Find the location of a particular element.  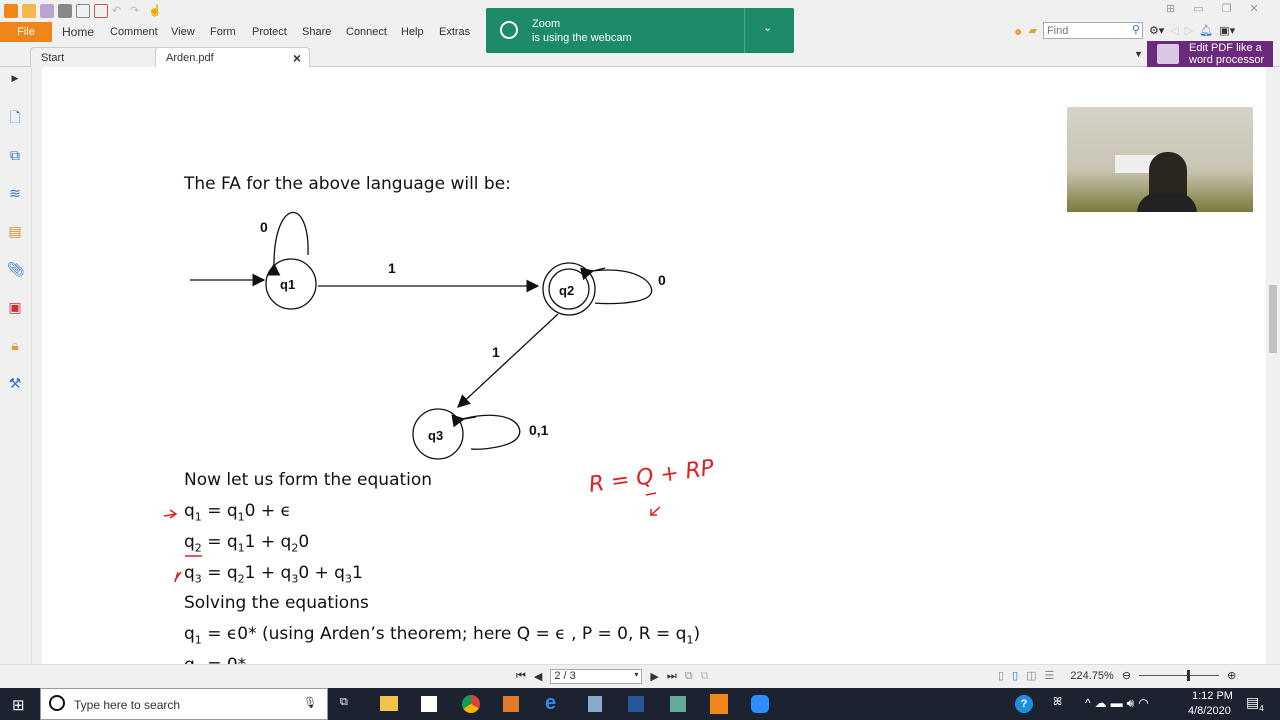

hand-tool-icon: ☝ is located at coordinates (155, 11).